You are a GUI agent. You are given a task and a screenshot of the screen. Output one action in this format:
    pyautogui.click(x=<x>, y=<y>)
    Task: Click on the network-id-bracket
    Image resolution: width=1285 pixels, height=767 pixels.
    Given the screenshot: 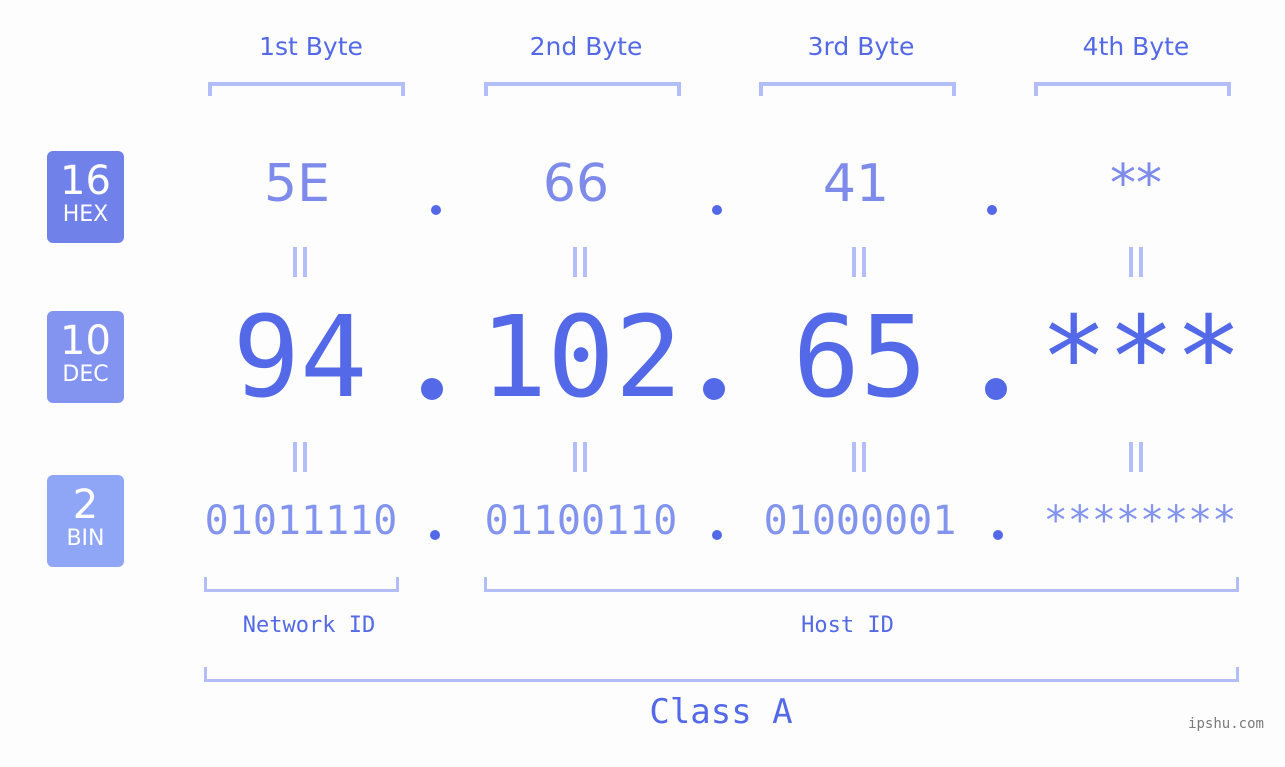 What is the action you would take?
    pyautogui.click(x=301, y=584)
    